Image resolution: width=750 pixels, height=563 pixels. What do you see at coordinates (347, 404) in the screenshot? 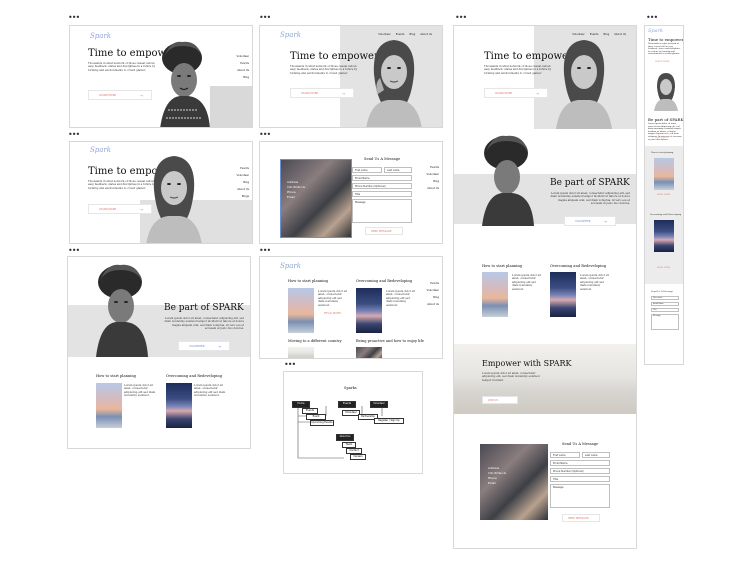
I see `sitemap-node-events: Events` at bounding box center [347, 404].